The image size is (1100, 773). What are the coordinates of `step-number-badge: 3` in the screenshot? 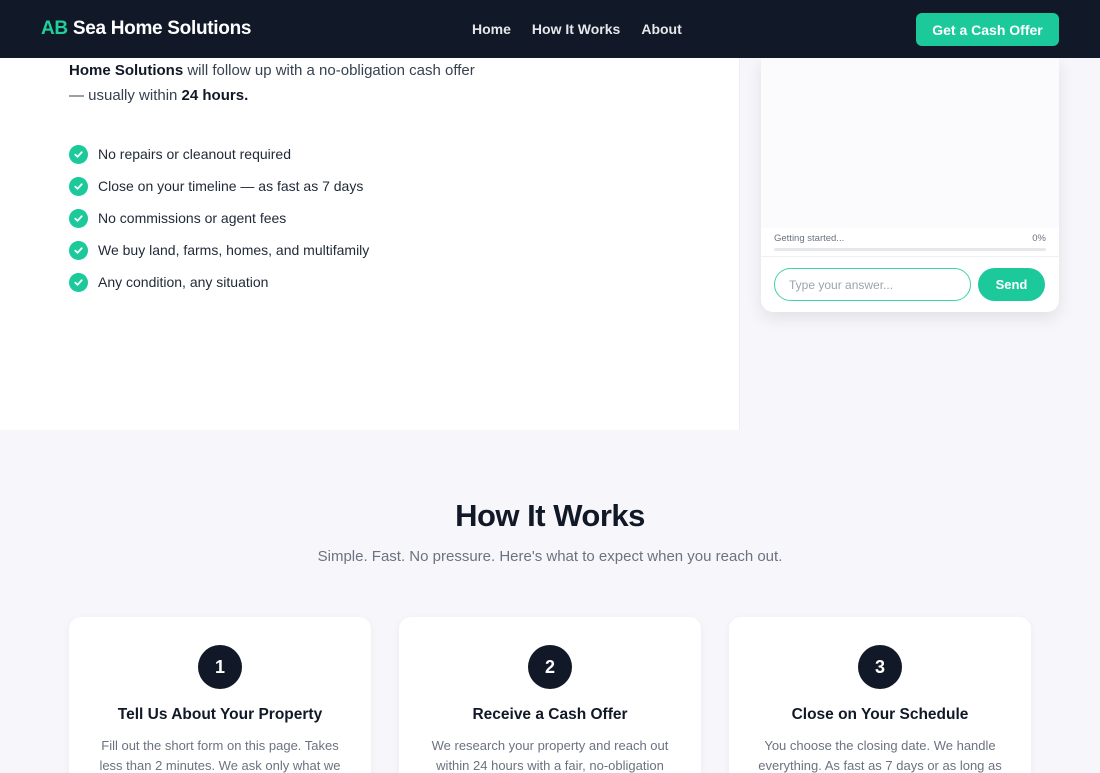 It's located at (880, 667).